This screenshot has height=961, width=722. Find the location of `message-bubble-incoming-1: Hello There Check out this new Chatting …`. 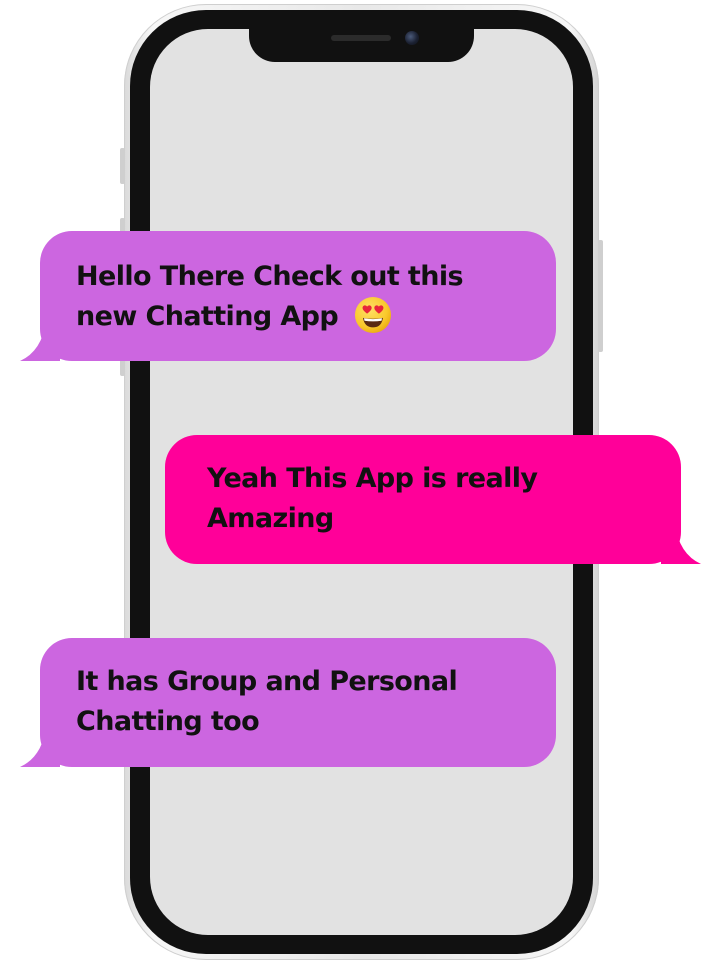

message-bubble-incoming-1: Hello There Check out this new Chatting … is located at coordinates (288, 296).